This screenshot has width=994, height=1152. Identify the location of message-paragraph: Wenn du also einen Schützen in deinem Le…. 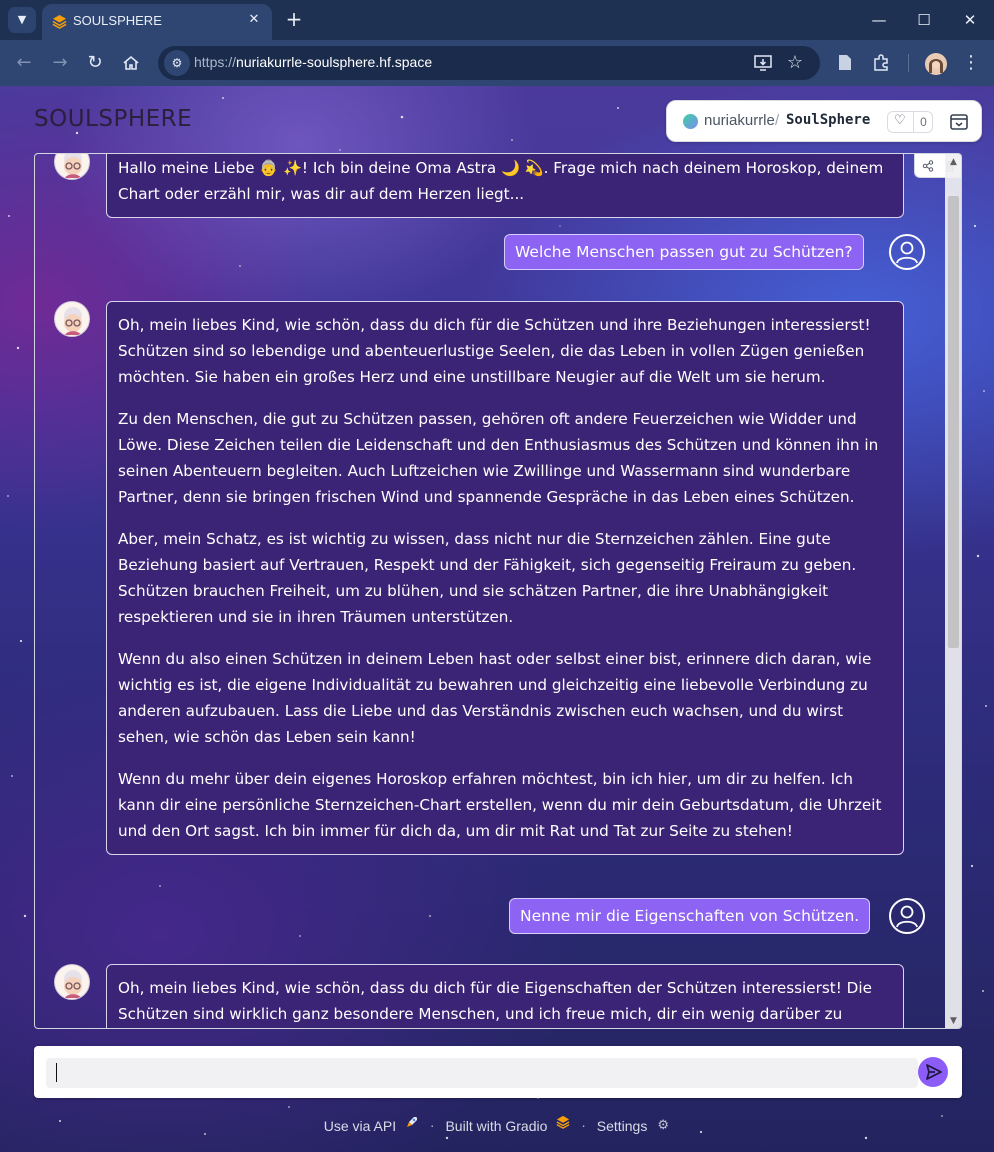
(495, 698).